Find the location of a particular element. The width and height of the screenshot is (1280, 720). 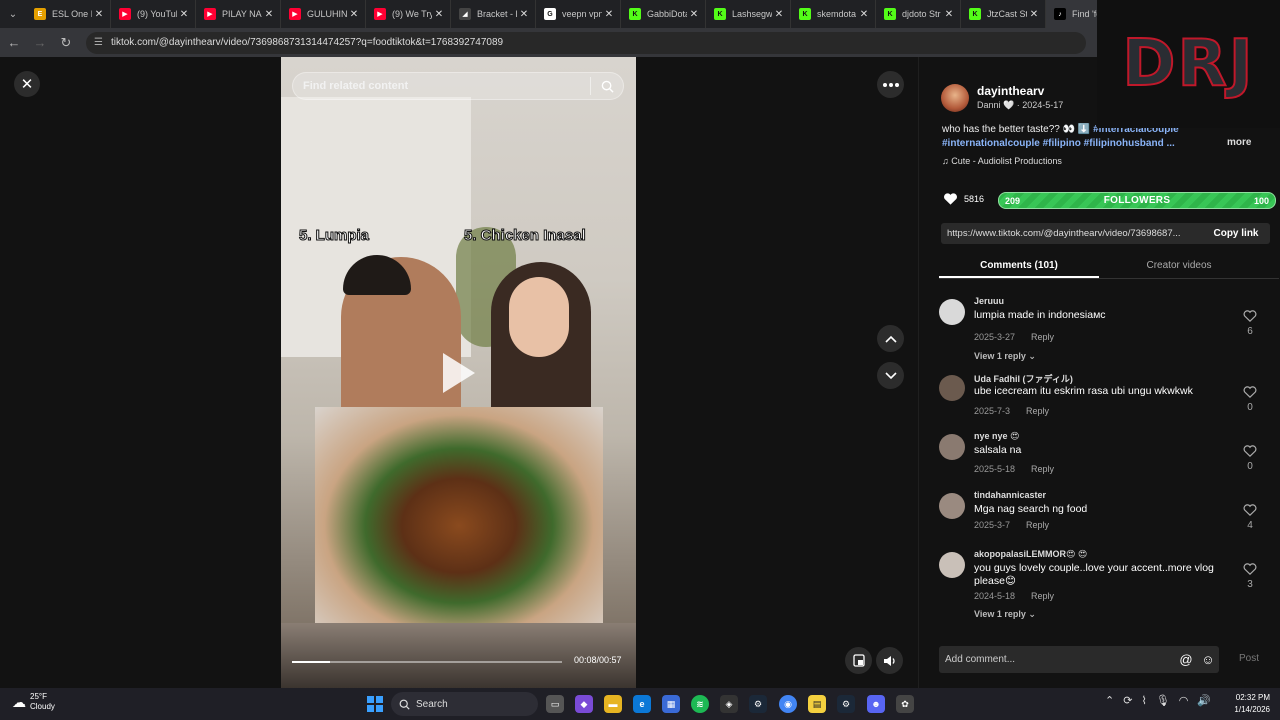

comment-username: Uda Fadhil (ファディル) is located at coordinates (1023, 378).